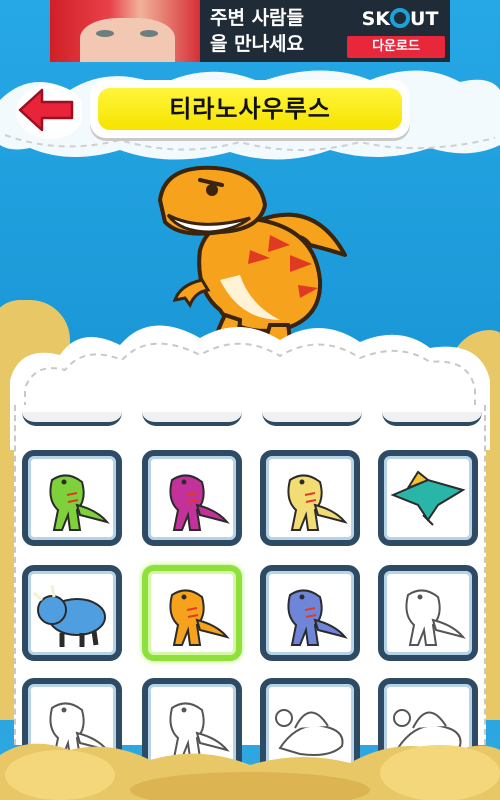 This screenshot has width=500, height=800. I want to click on dino-tile-green-raptor, so click(72, 498).